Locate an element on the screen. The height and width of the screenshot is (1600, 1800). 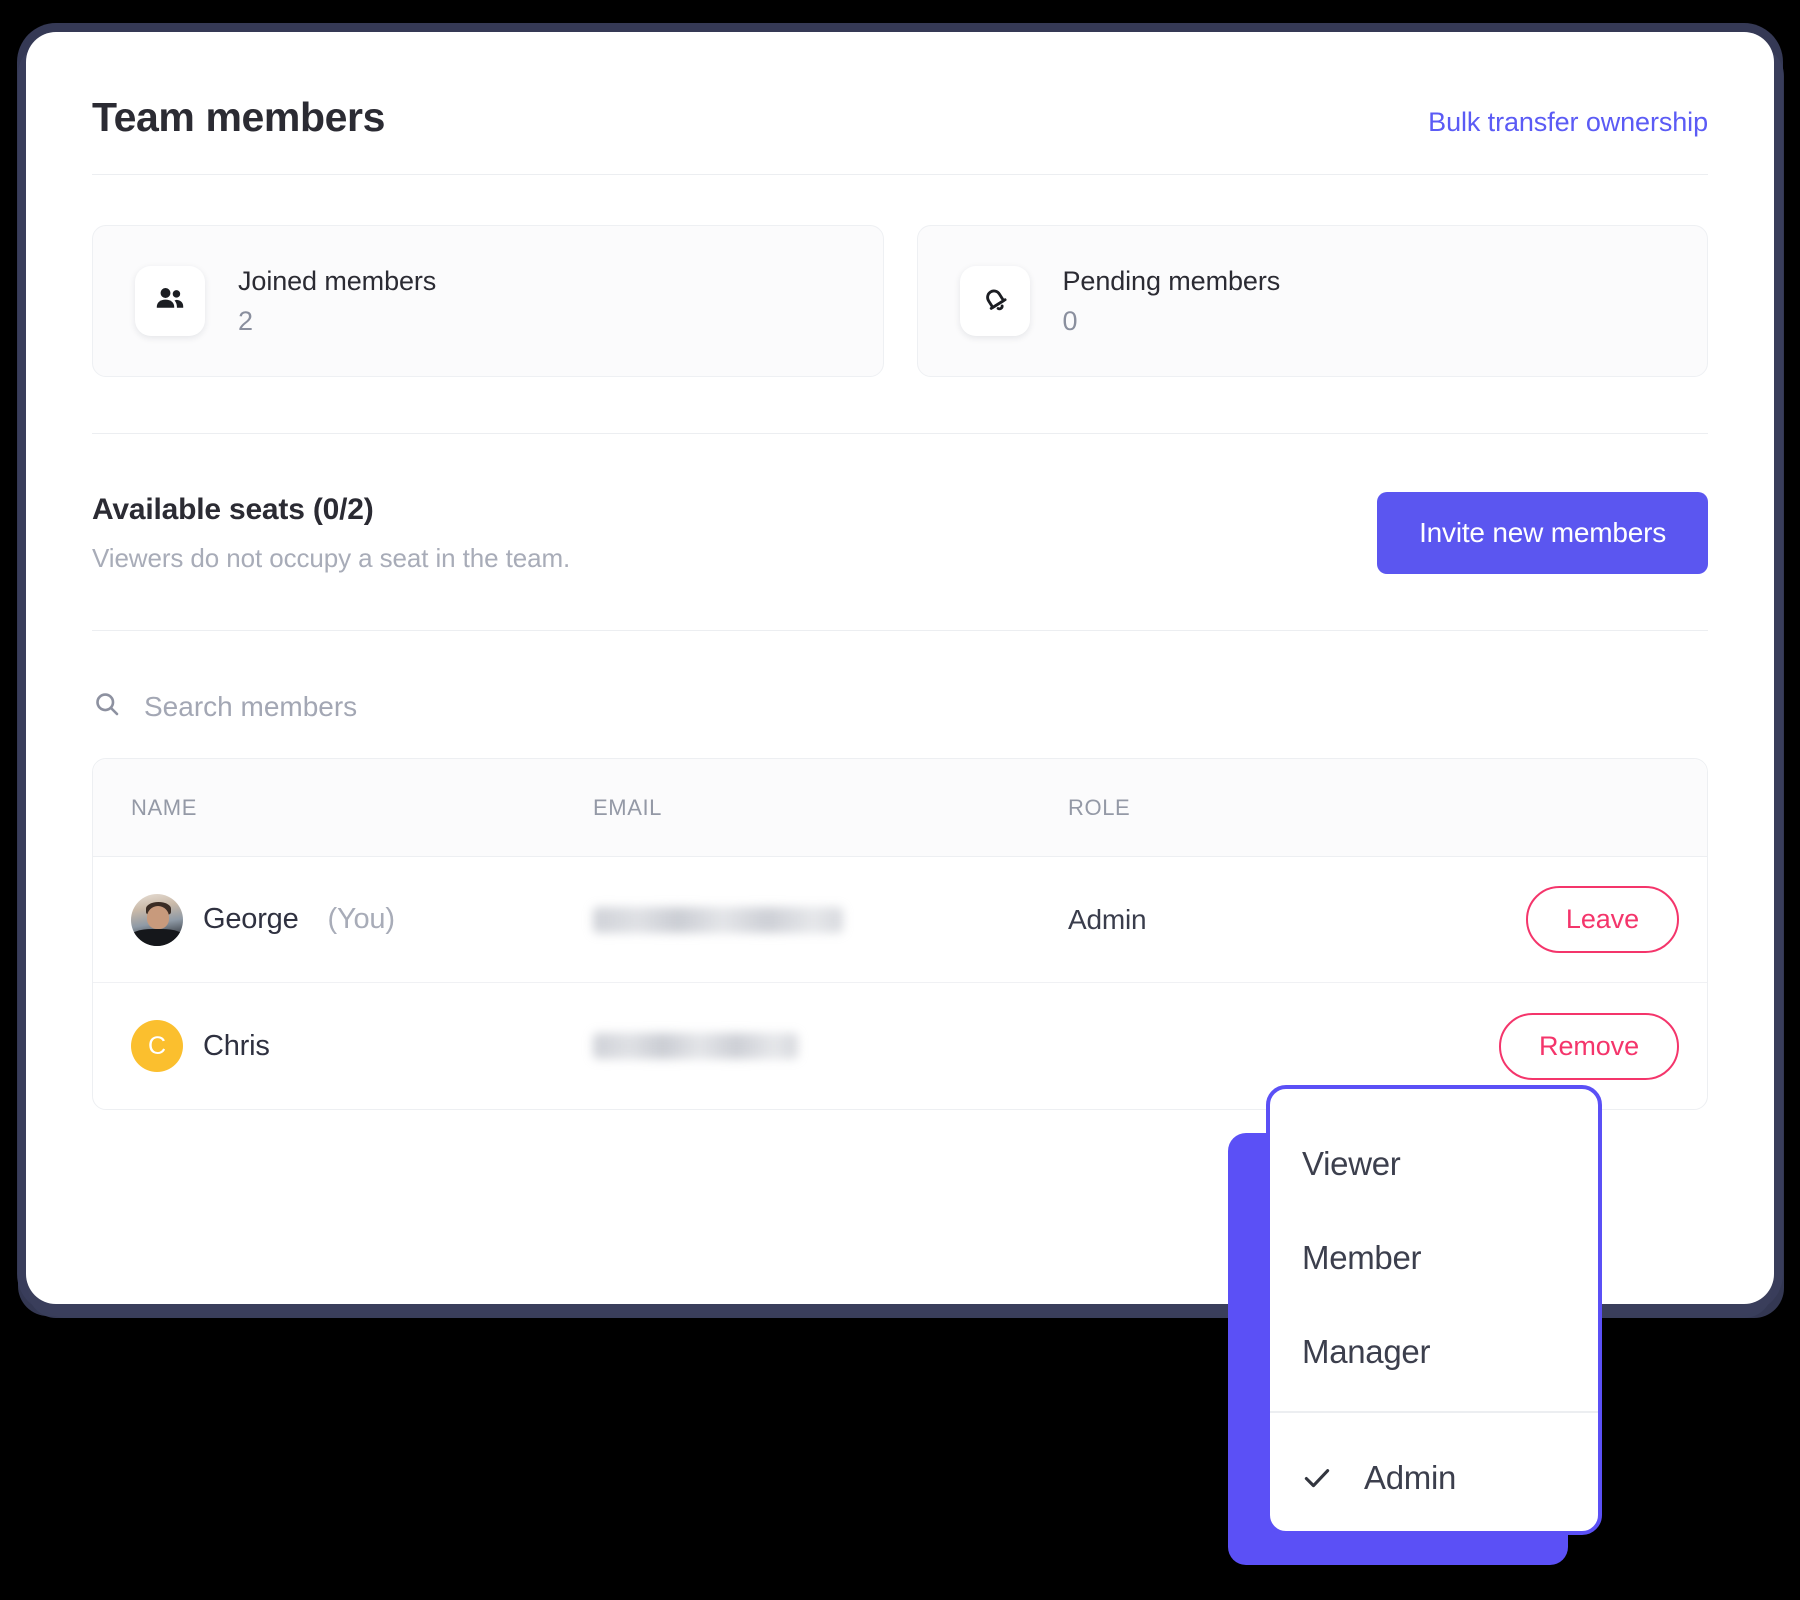
member-name-cell: George (You) is located at coordinates (343, 919).